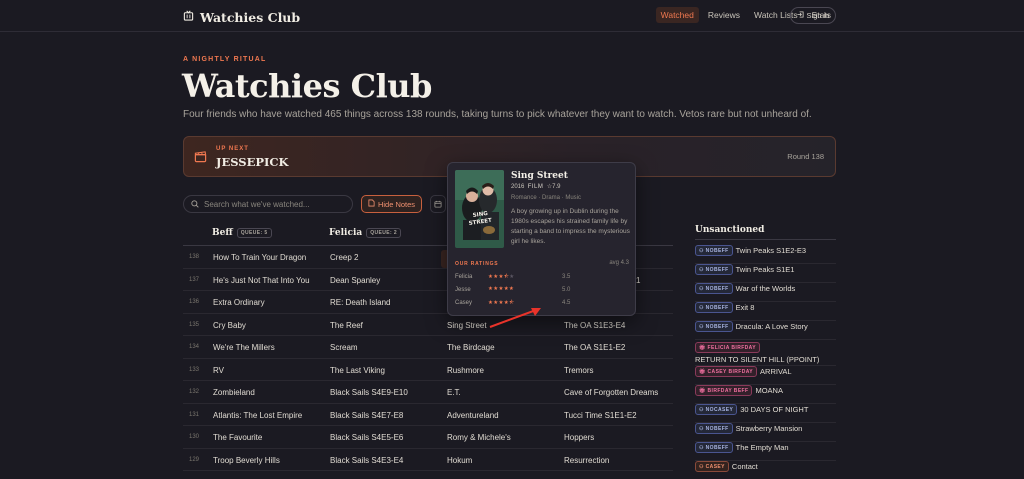 The image size is (1024, 479). I want to click on pick-cell: How To Train Your Dragon, so click(259, 257).